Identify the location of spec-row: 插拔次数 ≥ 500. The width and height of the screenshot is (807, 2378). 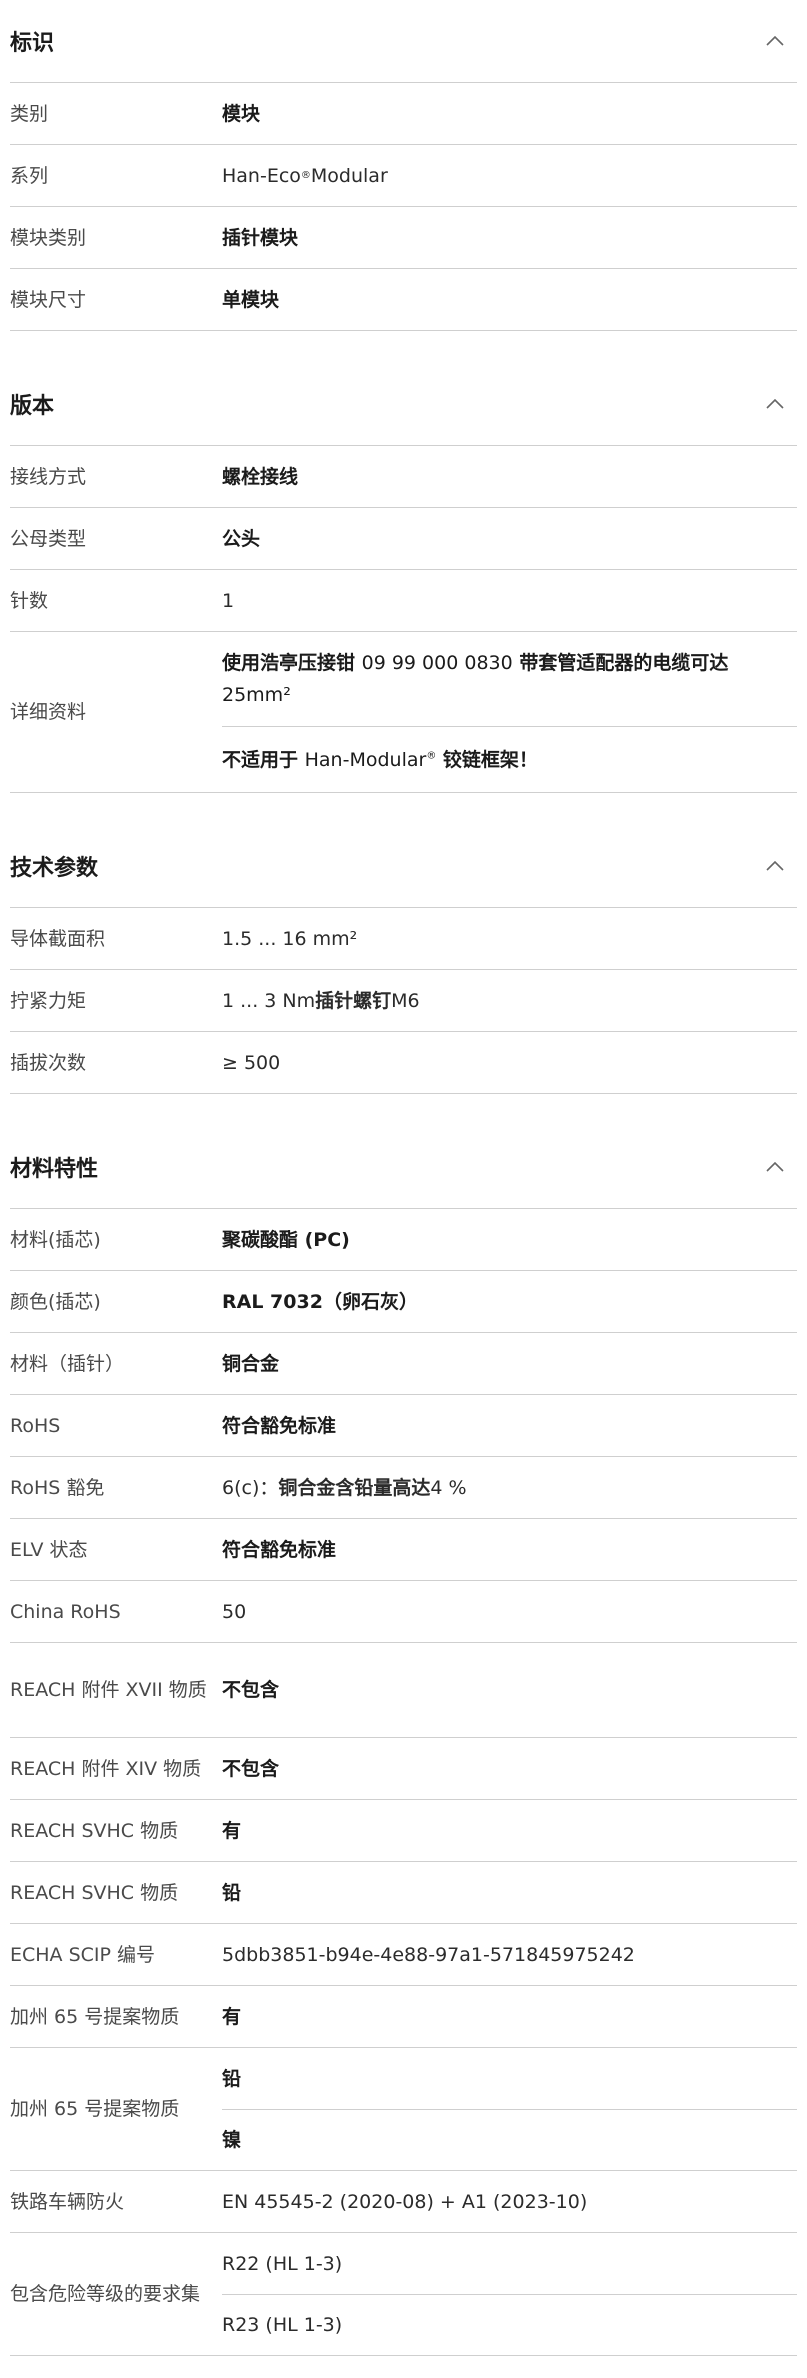
(403, 1063).